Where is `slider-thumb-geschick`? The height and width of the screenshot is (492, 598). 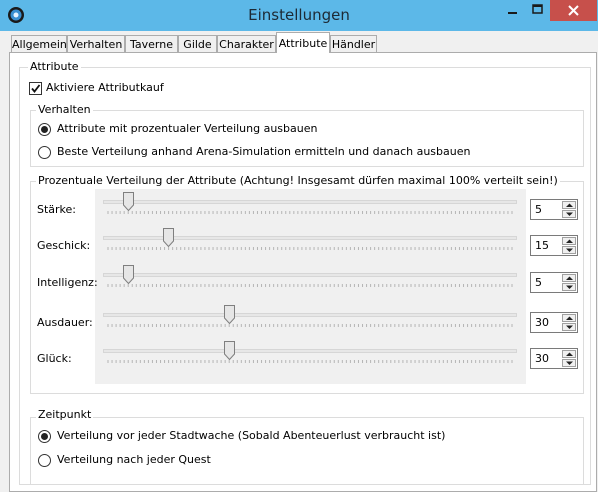
slider-thumb-geschick is located at coordinates (169, 237).